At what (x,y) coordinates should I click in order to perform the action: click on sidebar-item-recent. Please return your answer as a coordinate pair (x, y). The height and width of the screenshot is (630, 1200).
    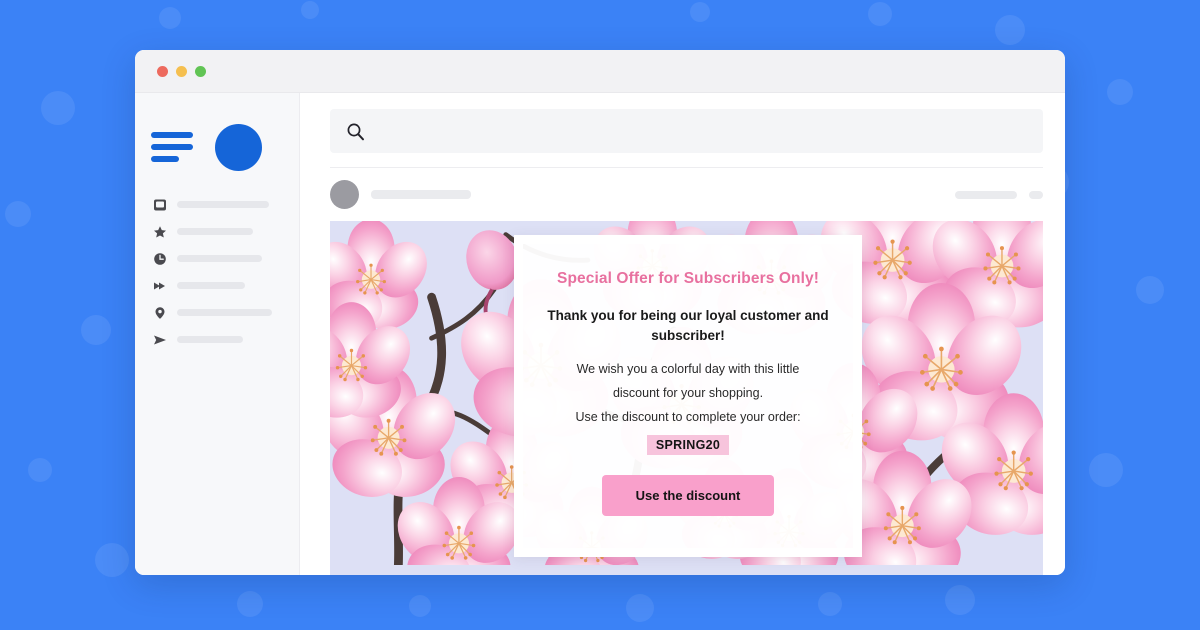
    Looking at the image, I should click on (217, 258).